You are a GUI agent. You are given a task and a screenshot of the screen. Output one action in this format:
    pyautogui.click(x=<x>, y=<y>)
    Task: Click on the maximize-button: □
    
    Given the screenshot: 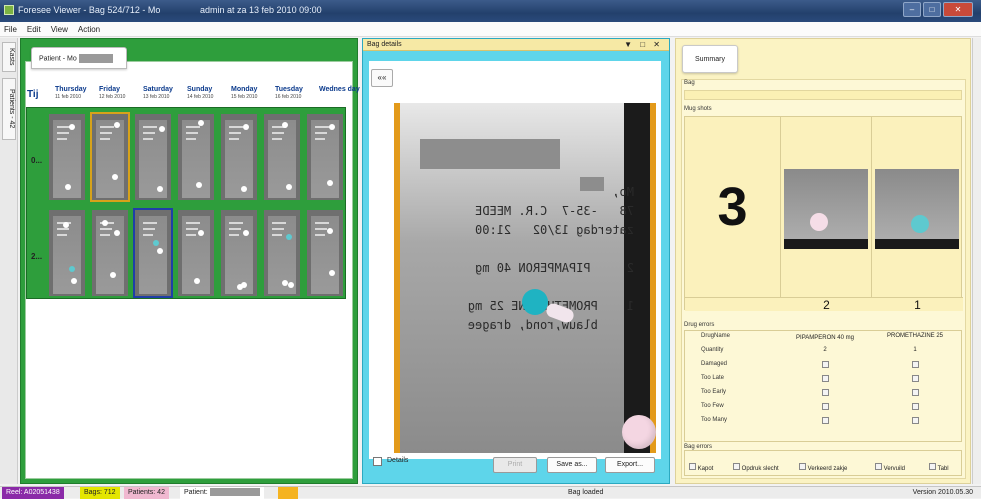 What is the action you would take?
    pyautogui.click(x=932, y=9)
    